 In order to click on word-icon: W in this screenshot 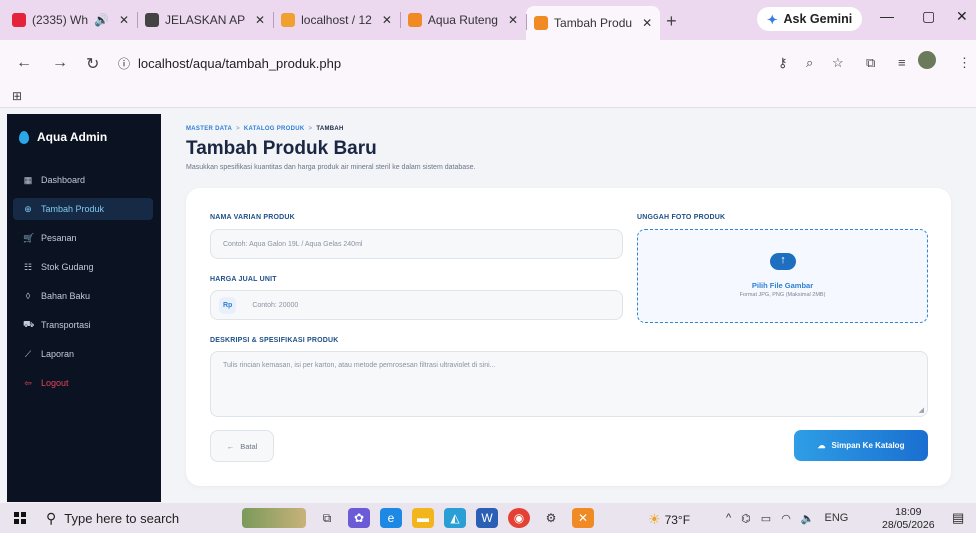, I will do `click(487, 518)`.